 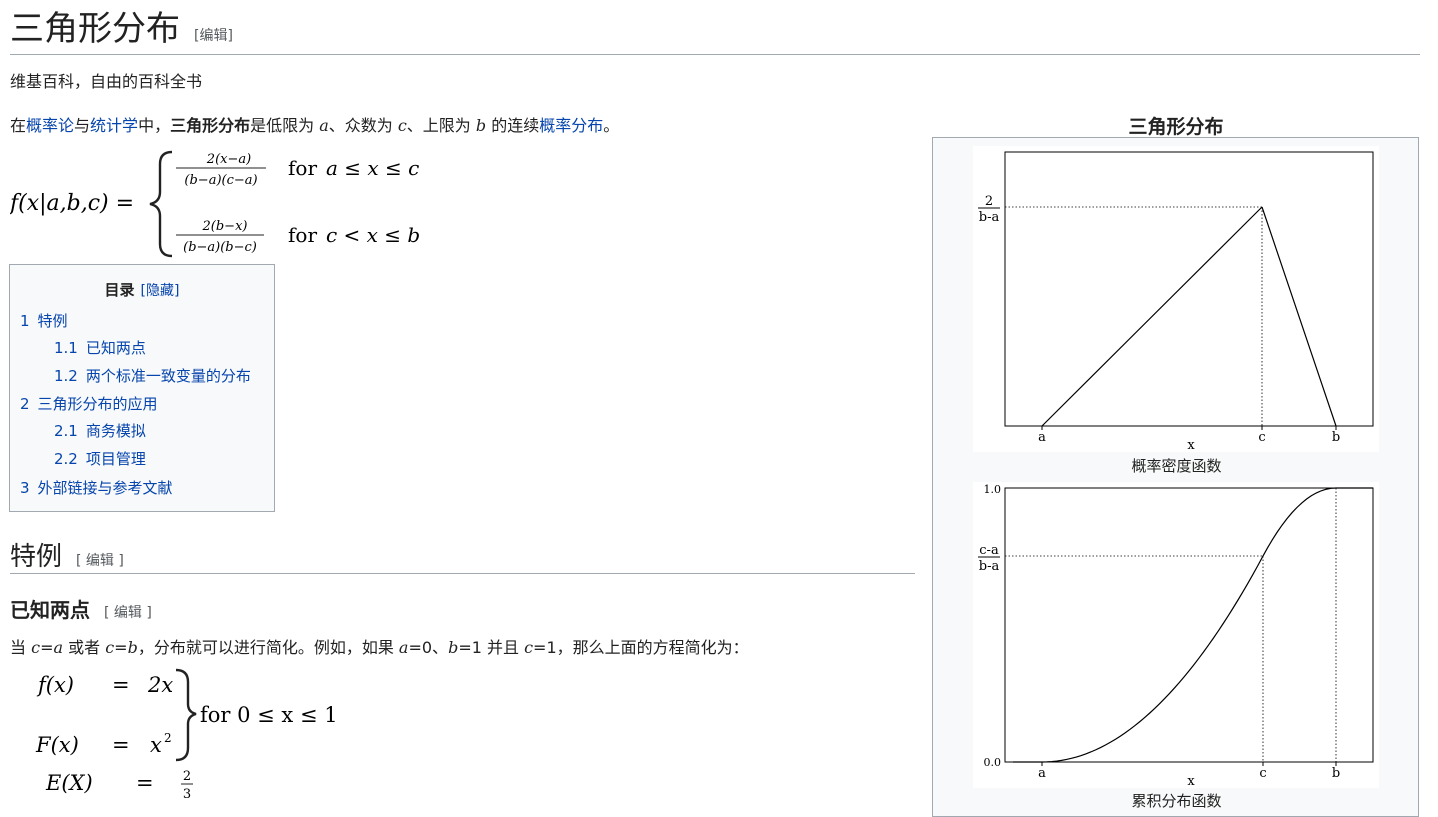 I want to click on toc-number: 1.1, so click(x=66, y=348).